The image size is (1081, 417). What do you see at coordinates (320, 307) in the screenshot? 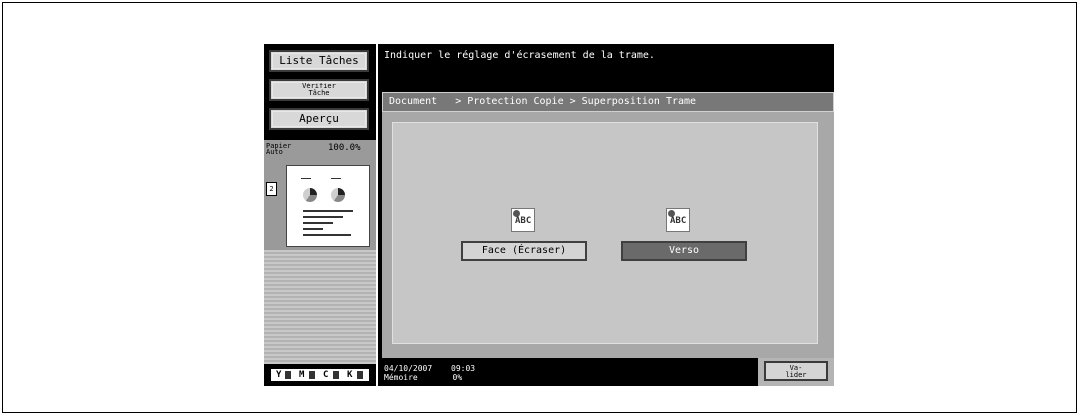
I see `sidebar-hatch` at bounding box center [320, 307].